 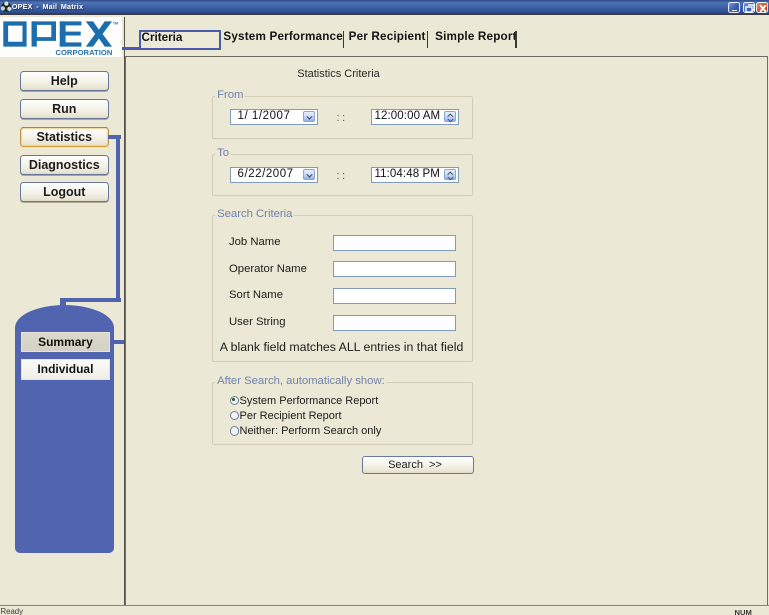 What do you see at coordinates (83, 51) in the screenshot?
I see `svg-text: CORPORATION` at bounding box center [83, 51].